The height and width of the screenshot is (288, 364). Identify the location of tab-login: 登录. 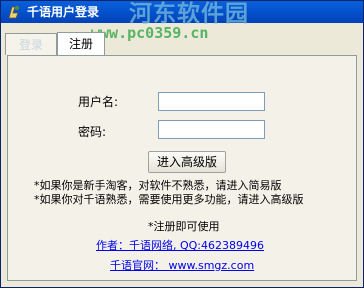
(31, 44).